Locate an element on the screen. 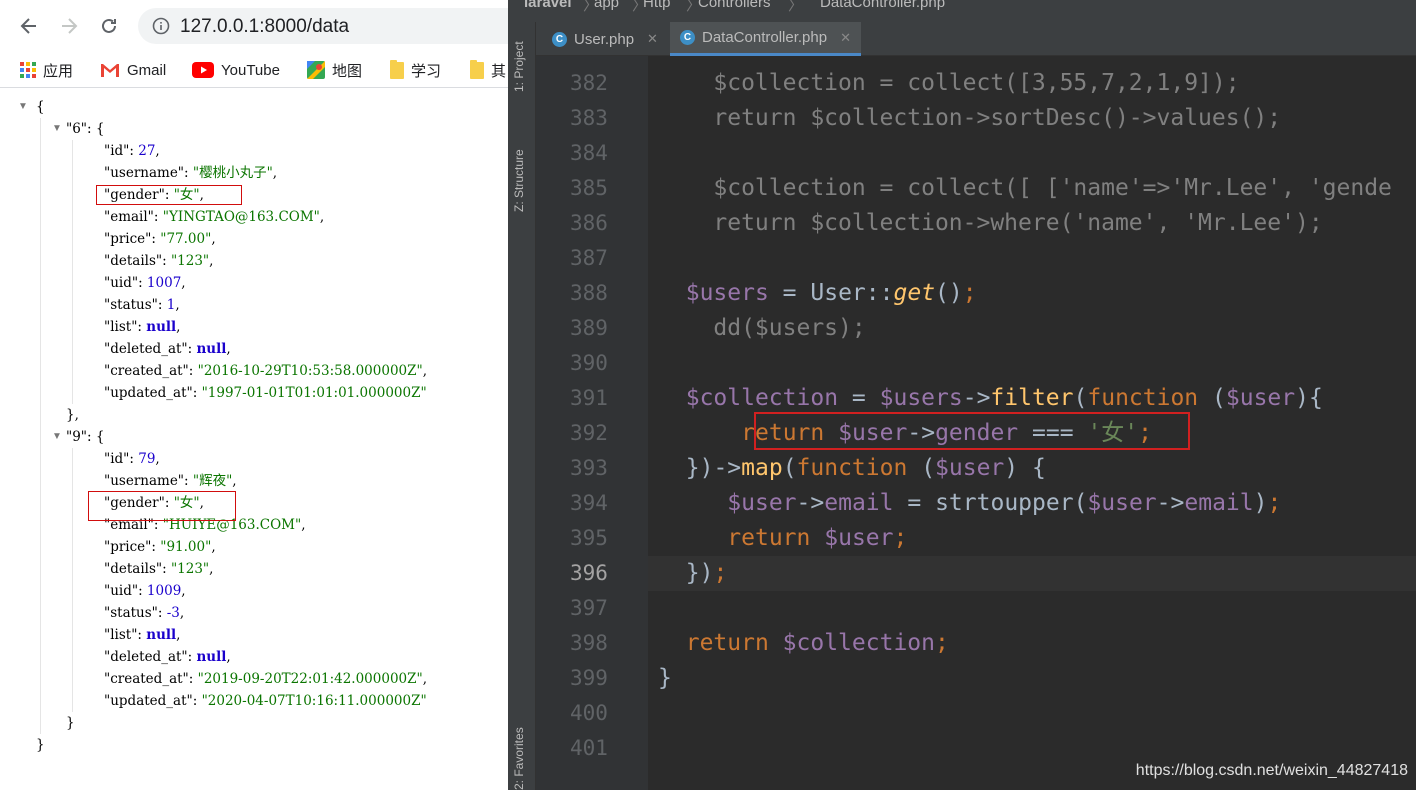 Image resolution: width=1416 pixels, height=790 pixels. tab-label: DataController.php is located at coordinates (765, 37).